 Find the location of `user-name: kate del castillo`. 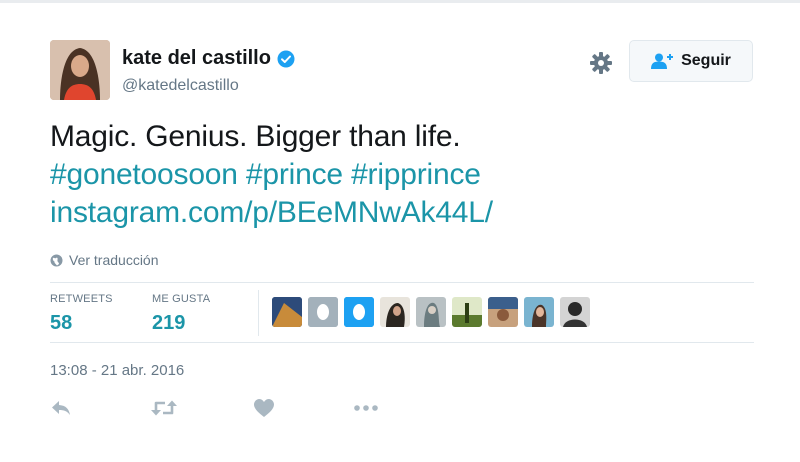

user-name: kate del castillo is located at coordinates (196, 58).